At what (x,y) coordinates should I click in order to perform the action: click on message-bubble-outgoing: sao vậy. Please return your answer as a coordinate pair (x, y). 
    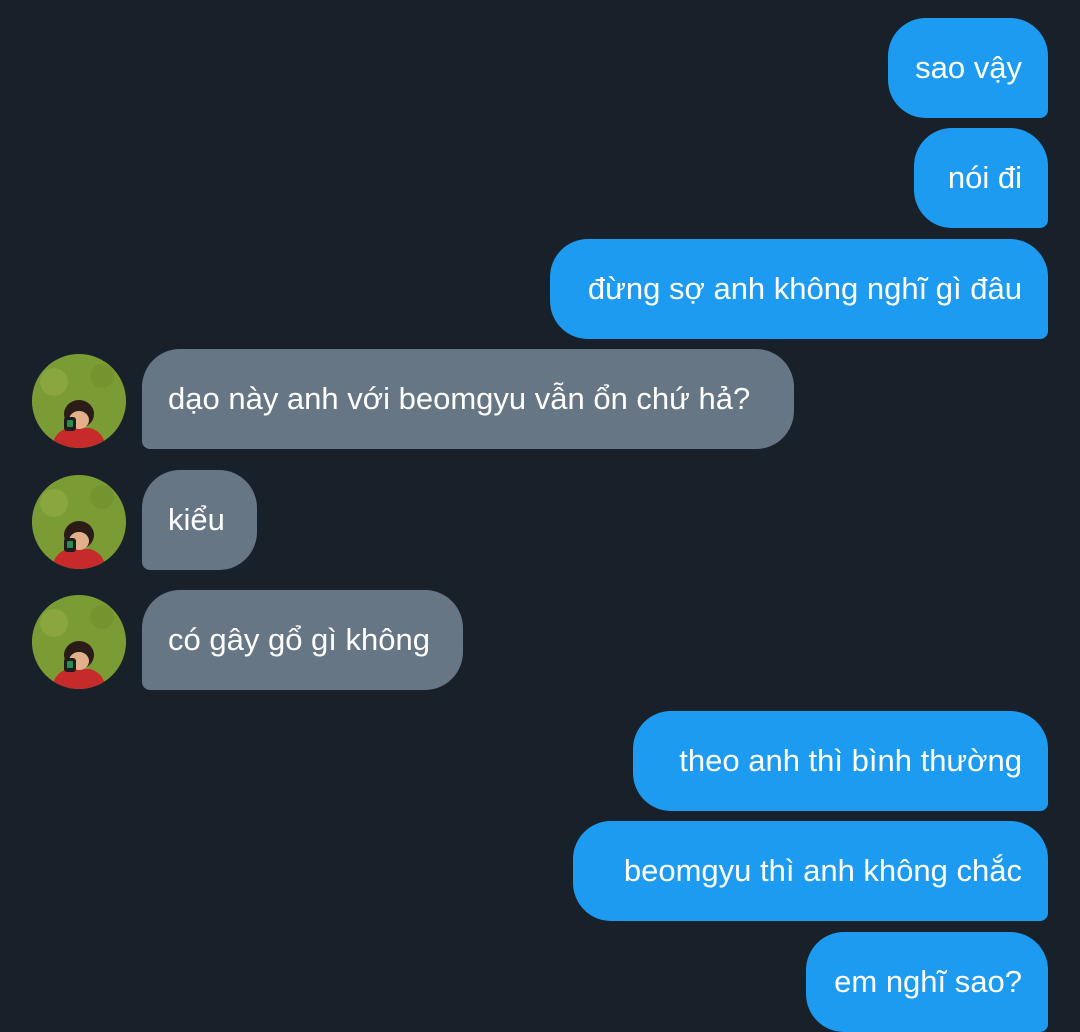
    Looking at the image, I should click on (968, 68).